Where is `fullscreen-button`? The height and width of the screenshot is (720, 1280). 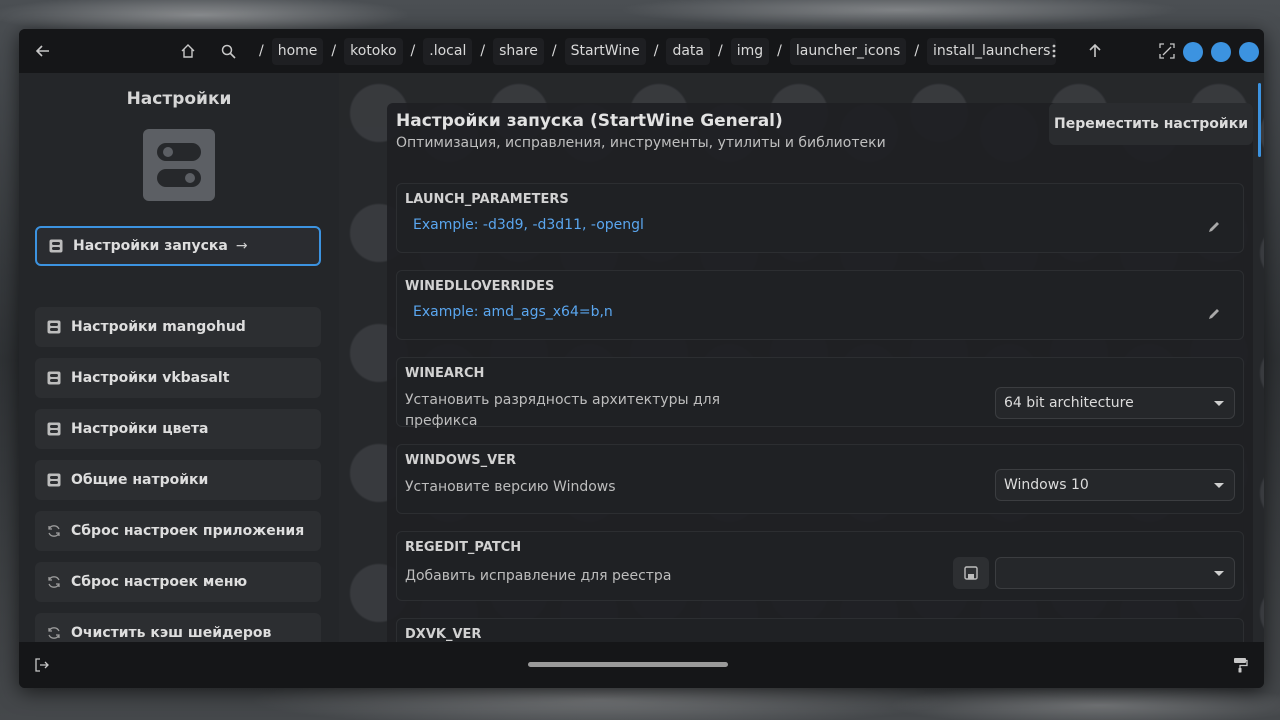
fullscreen-button is located at coordinates (1167, 51).